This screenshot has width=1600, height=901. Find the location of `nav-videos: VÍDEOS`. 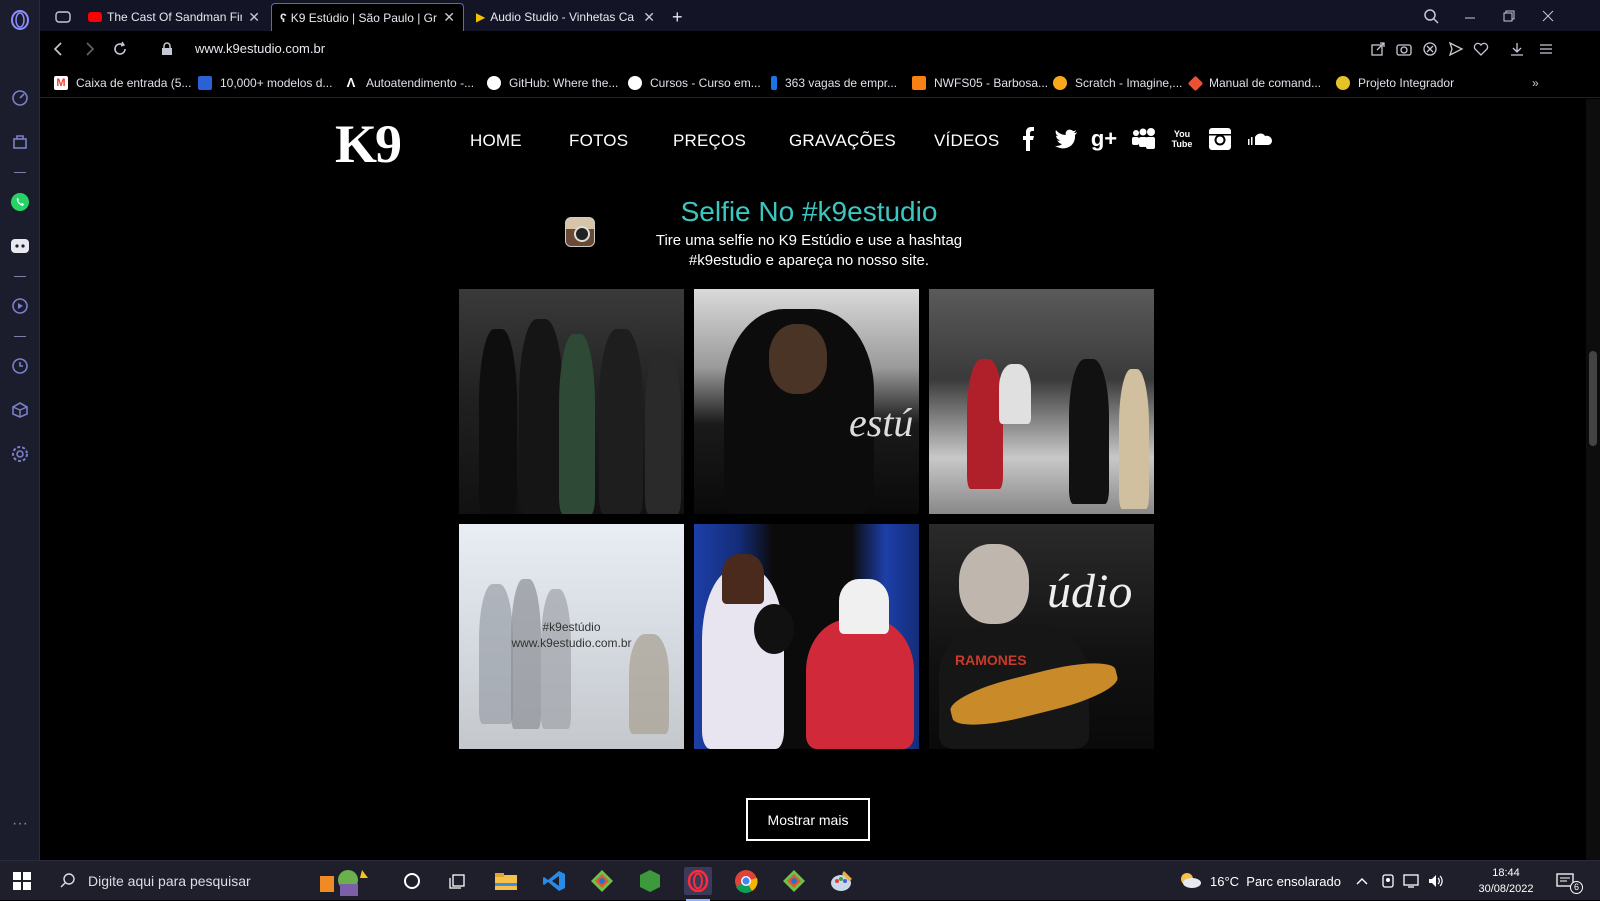

nav-videos: VÍDEOS is located at coordinates (966, 141).